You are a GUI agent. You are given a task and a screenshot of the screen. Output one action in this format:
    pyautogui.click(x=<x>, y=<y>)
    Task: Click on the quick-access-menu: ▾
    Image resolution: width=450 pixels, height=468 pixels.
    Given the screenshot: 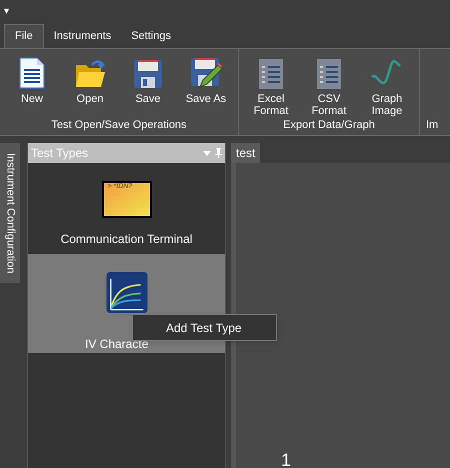 What is the action you would take?
    pyautogui.click(x=6, y=11)
    